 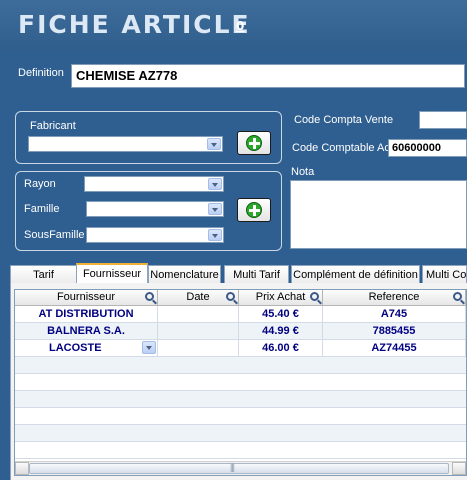 What do you see at coordinates (43, 274) in the screenshot?
I see `tab-tarif: Tarif` at bounding box center [43, 274].